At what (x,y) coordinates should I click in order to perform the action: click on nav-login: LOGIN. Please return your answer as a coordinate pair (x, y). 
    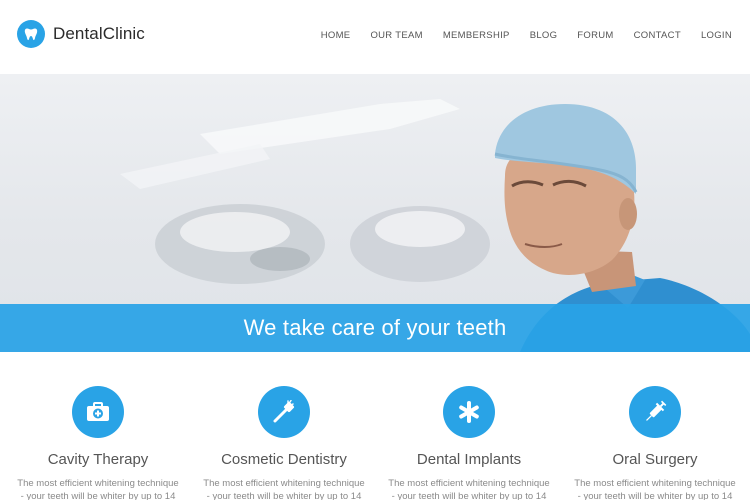
    Looking at the image, I should click on (716, 35).